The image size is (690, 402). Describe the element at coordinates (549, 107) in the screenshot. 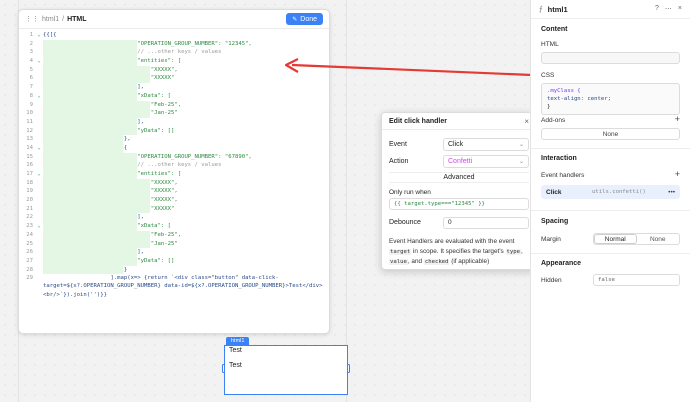

I see `css-line-3: }` at that location.